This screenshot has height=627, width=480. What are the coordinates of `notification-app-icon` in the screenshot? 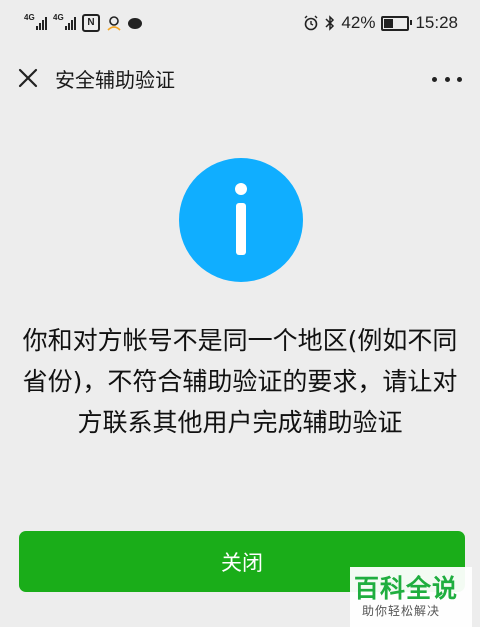 It's located at (114, 23).